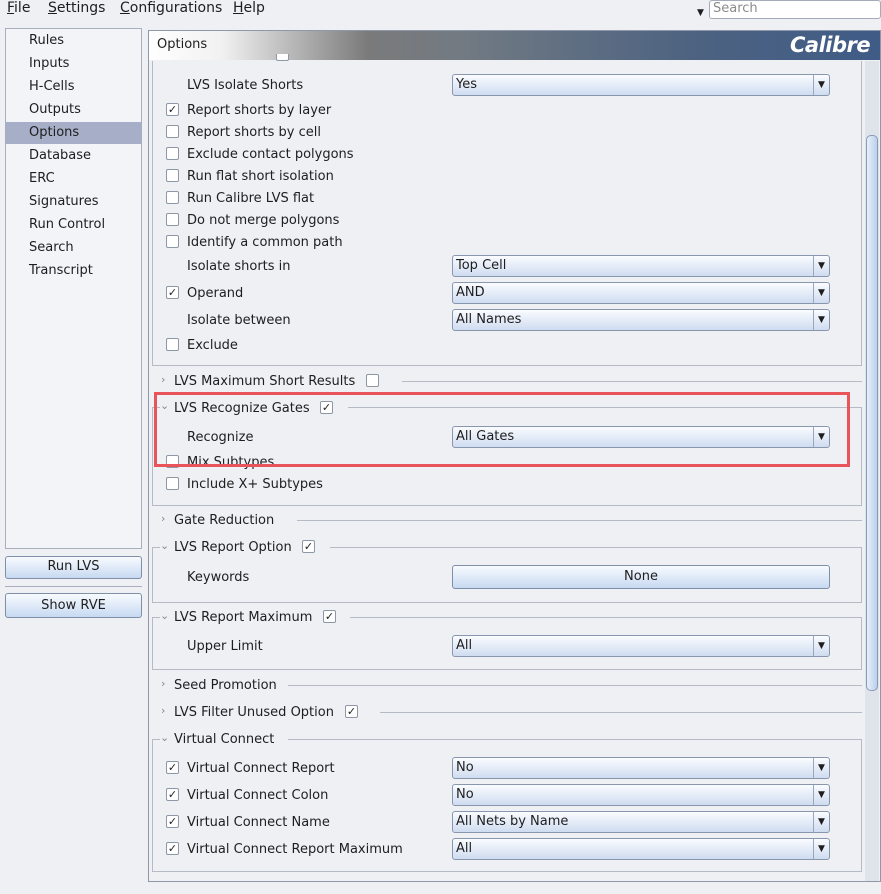  Describe the element at coordinates (172, 241) in the screenshot. I see `common-path-checkbox` at that location.